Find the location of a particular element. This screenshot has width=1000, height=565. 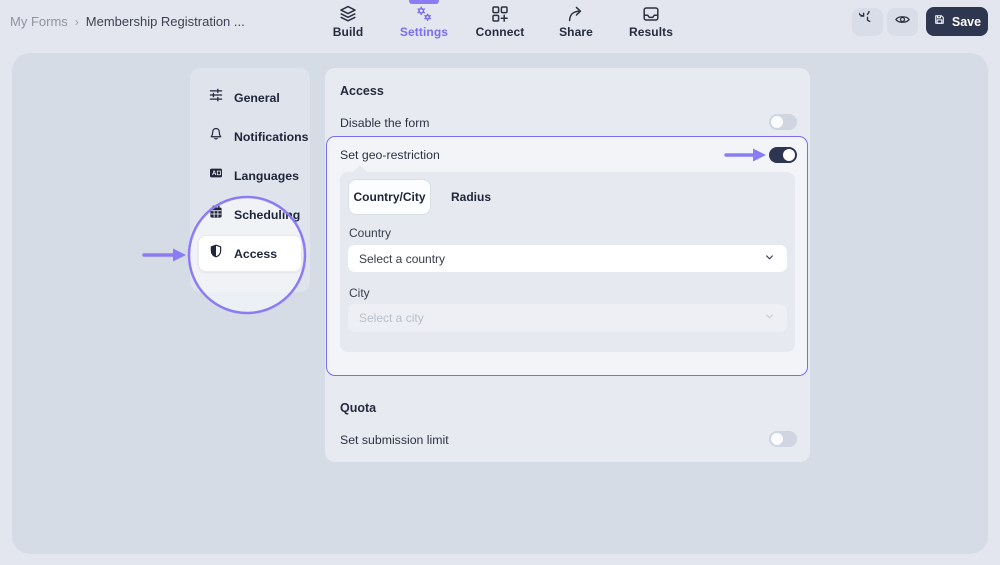

disable-form-label: Disable the form is located at coordinates (385, 123).